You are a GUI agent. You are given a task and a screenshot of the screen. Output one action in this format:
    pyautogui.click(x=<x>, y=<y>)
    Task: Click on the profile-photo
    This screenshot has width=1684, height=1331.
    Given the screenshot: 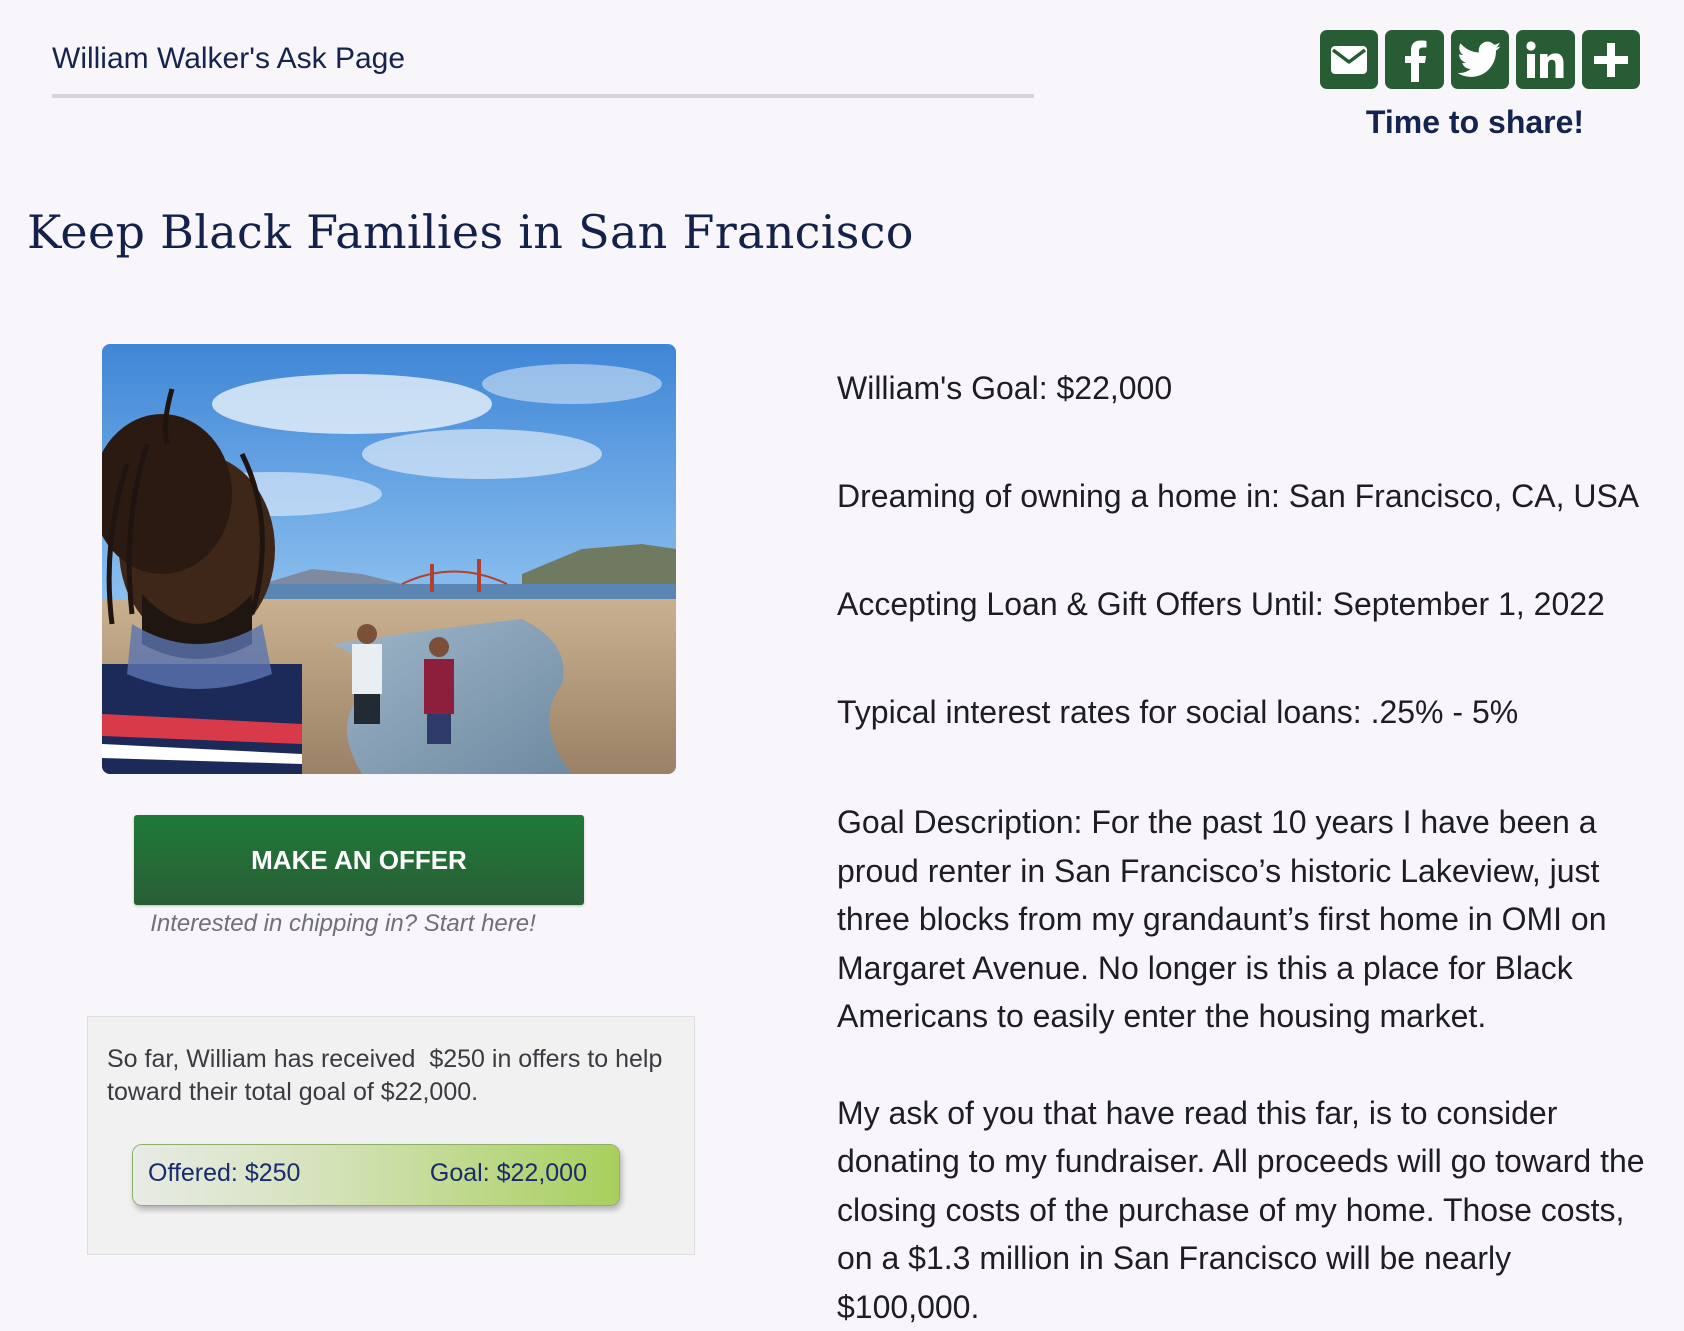 What is the action you would take?
    pyautogui.click(x=389, y=559)
    